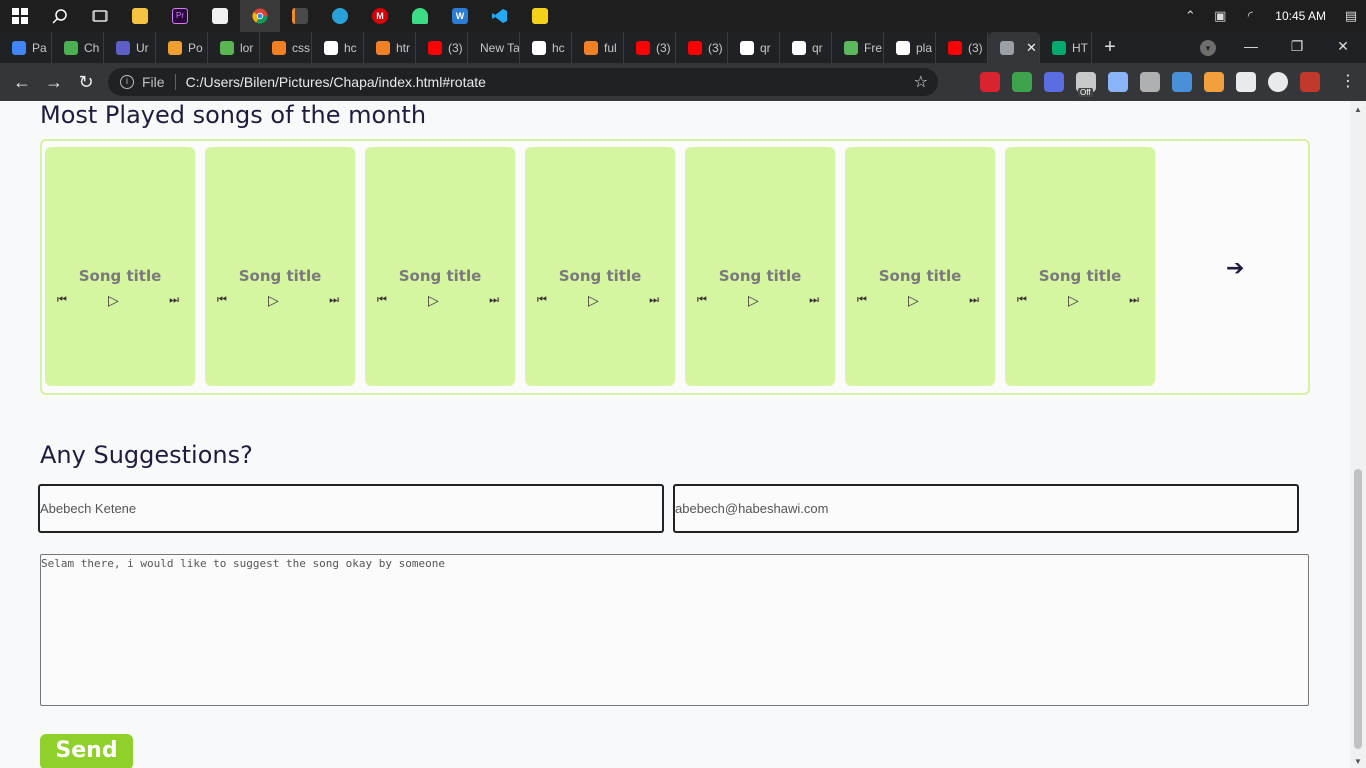  What do you see at coordinates (1110, 47) in the screenshot?
I see `new-tab-button: +` at bounding box center [1110, 47].